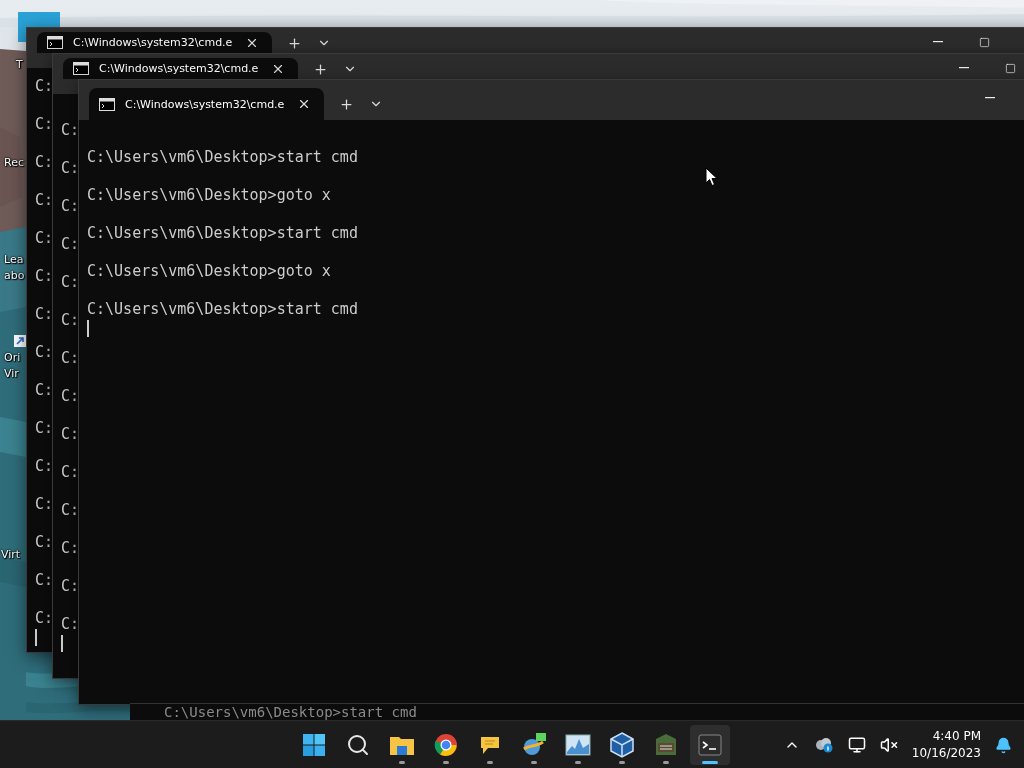  I want to click on clock-date: 10/16/2023, so click(946, 753).